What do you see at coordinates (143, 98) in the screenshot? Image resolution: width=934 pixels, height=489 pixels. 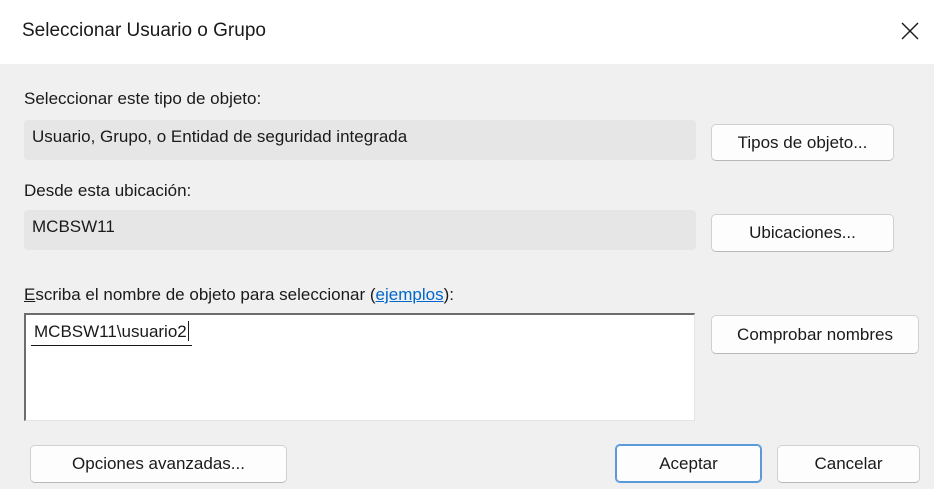 I see `object-type-label: Seleccionar este tipo de objeto:` at bounding box center [143, 98].